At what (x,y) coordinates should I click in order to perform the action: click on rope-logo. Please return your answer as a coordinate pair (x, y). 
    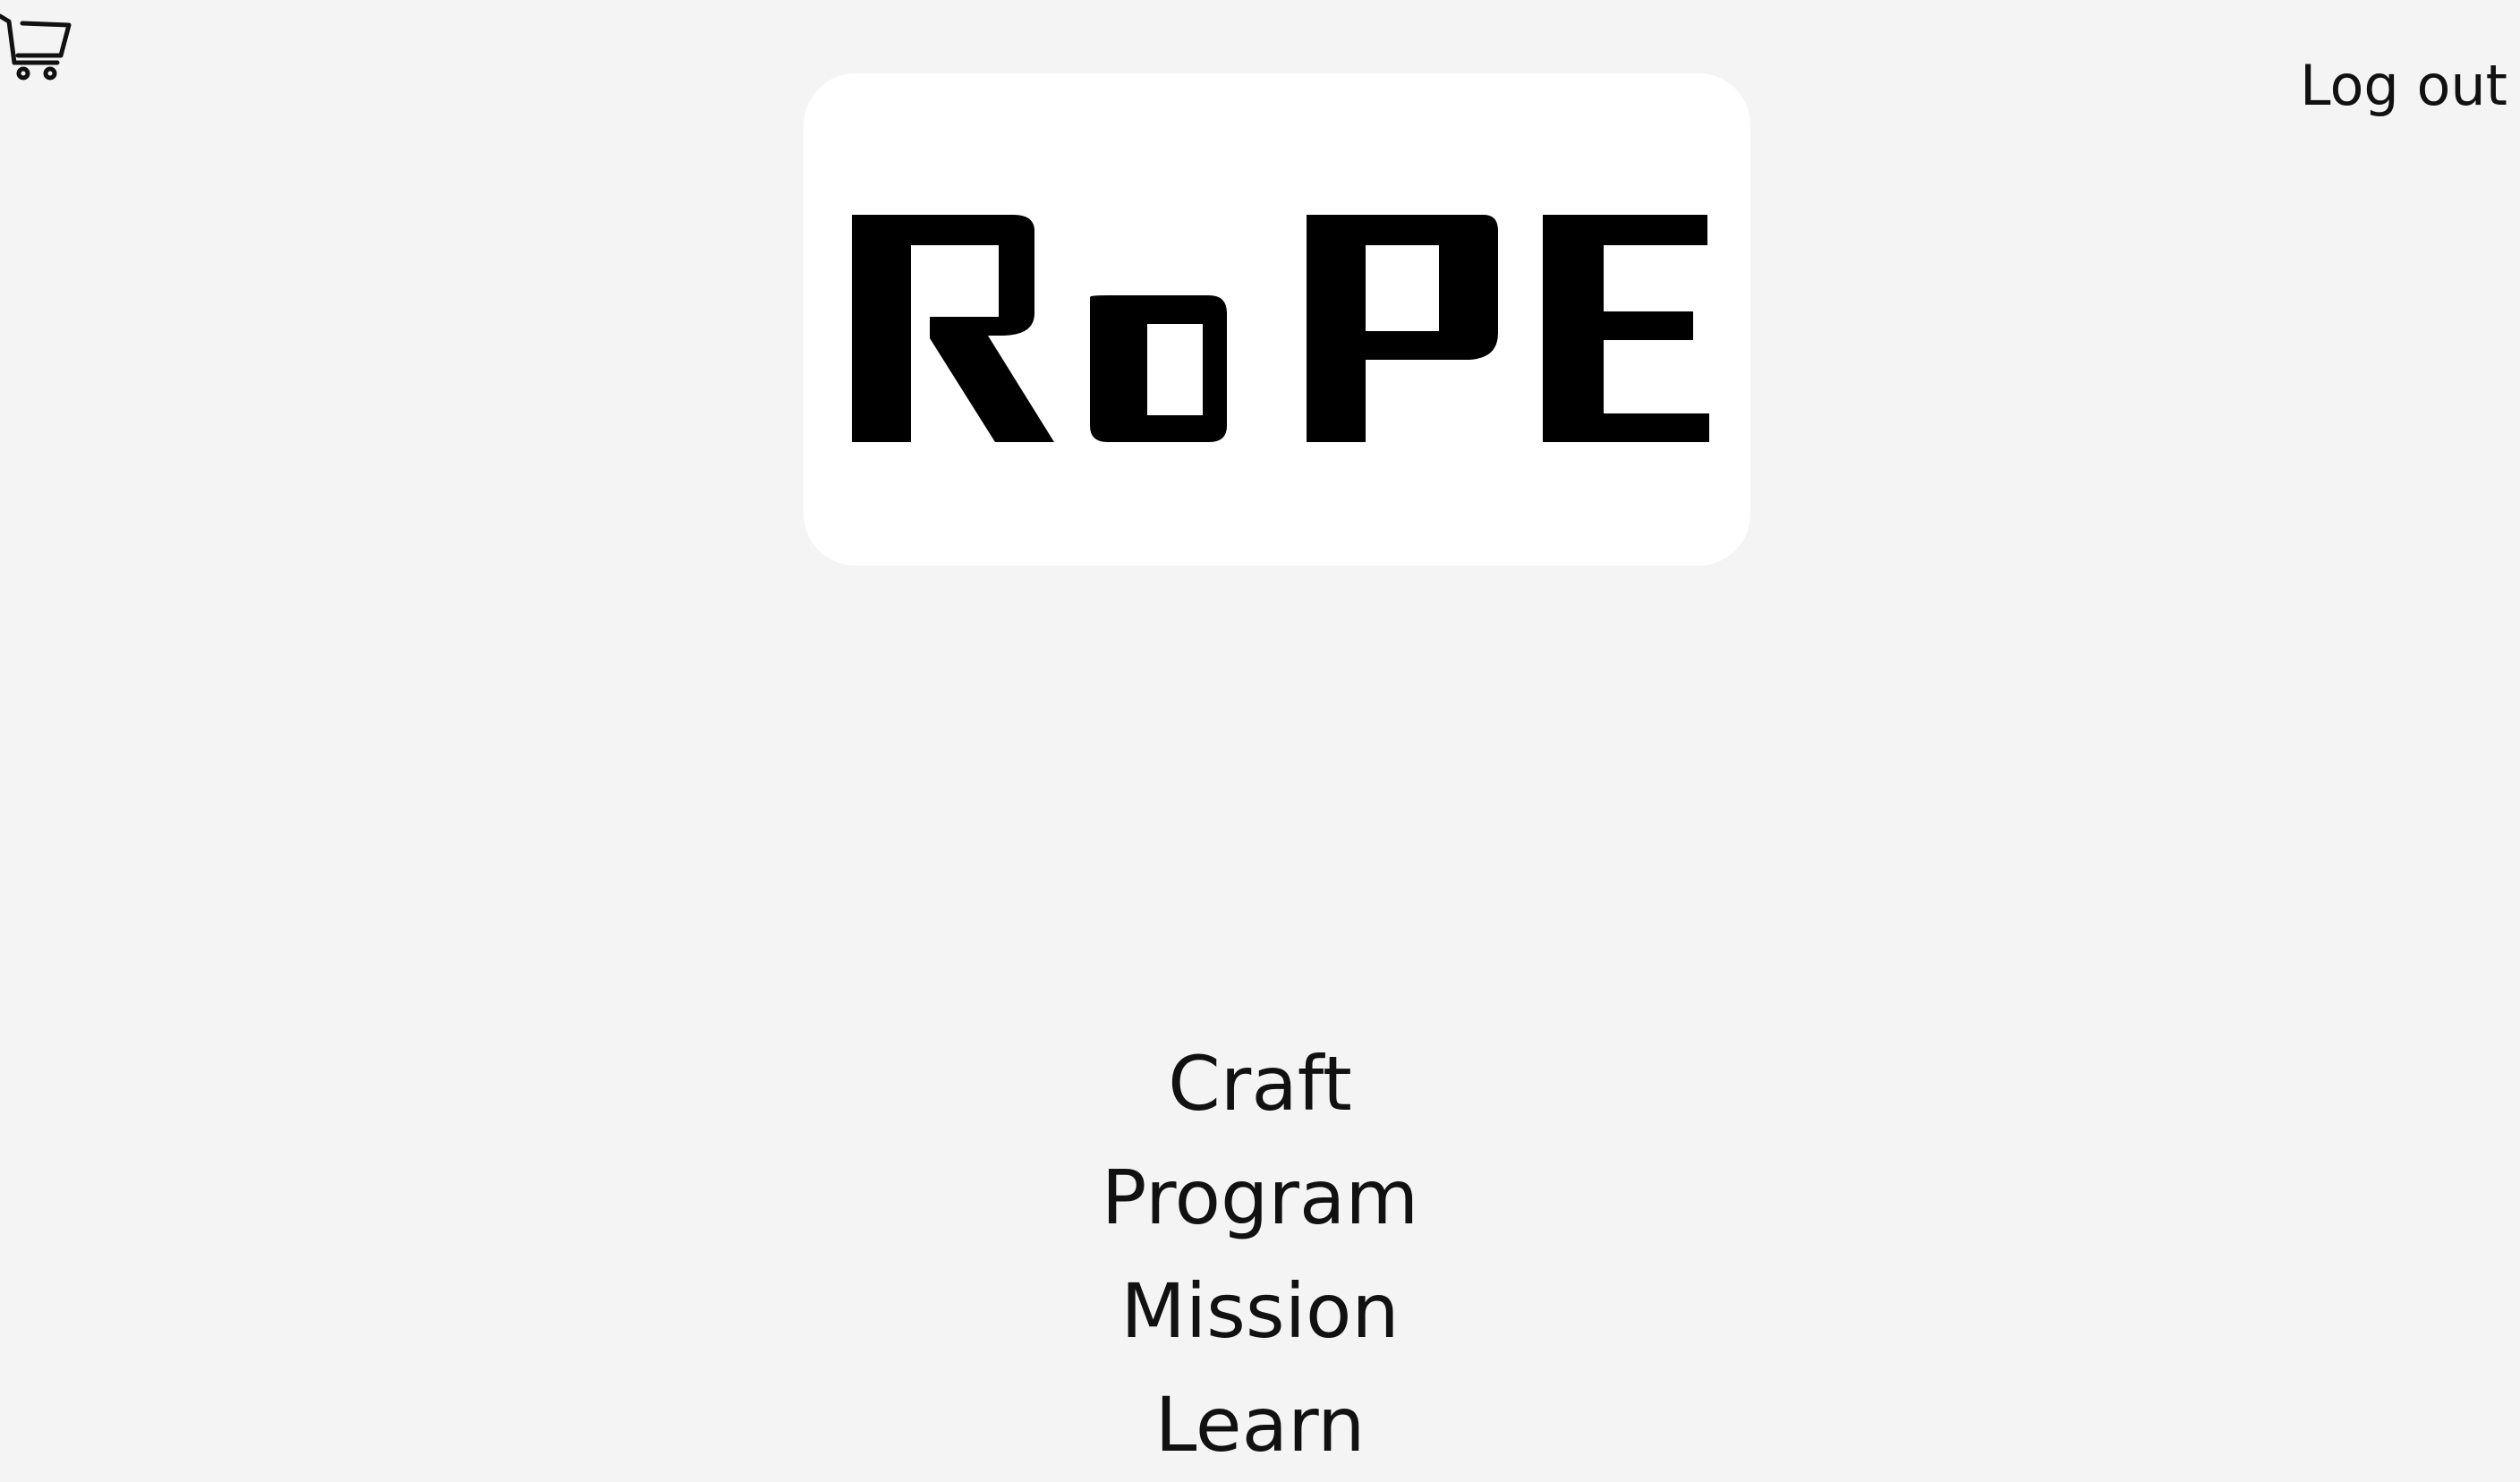
    Looking at the image, I should click on (1277, 320).